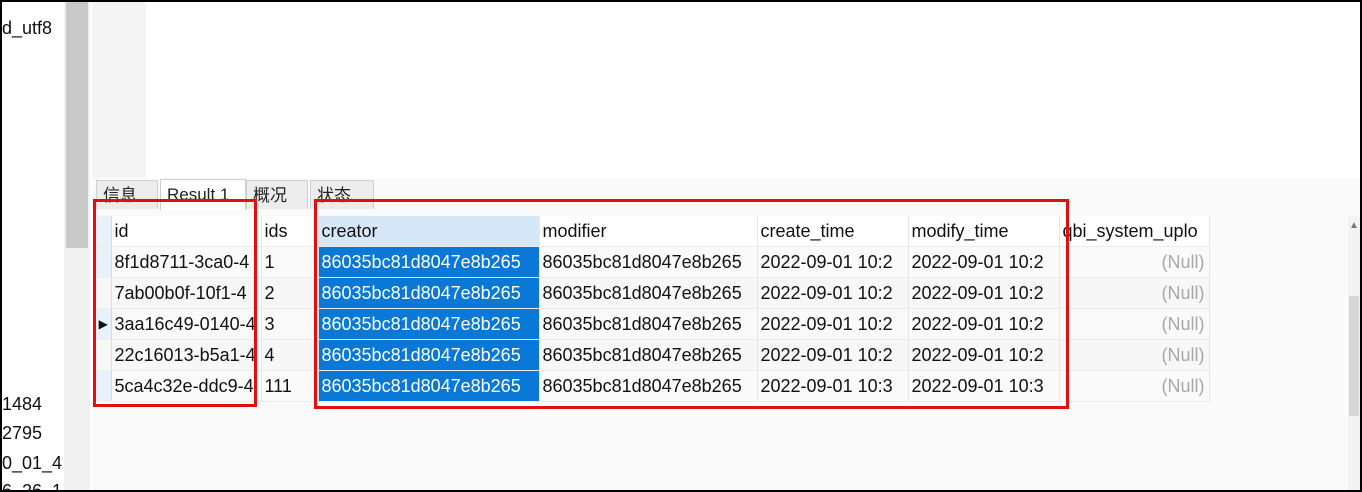 The height and width of the screenshot is (492, 1362). What do you see at coordinates (290, 262) in the screenshot?
I see `cell-ids: 1` at bounding box center [290, 262].